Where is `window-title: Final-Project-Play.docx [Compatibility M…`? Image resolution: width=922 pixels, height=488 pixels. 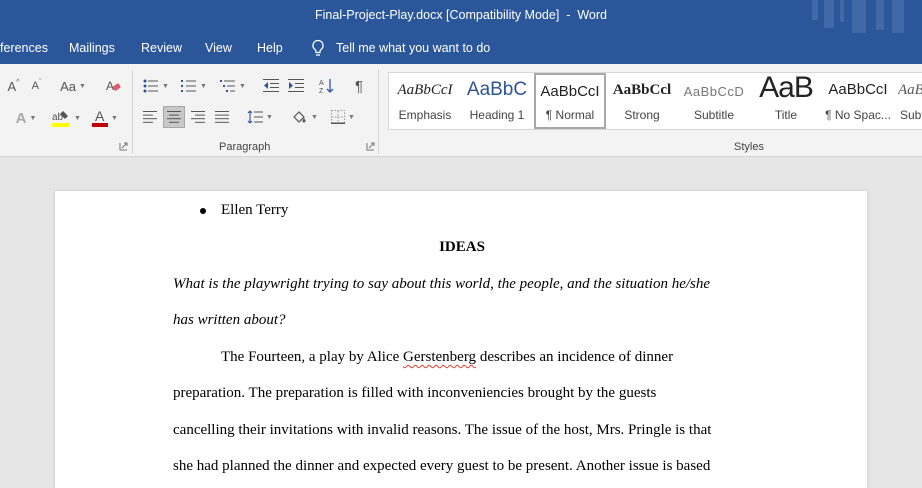
window-title: Final-Project-Play.docx [Compatibility M… is located at coordinates (461, 15).